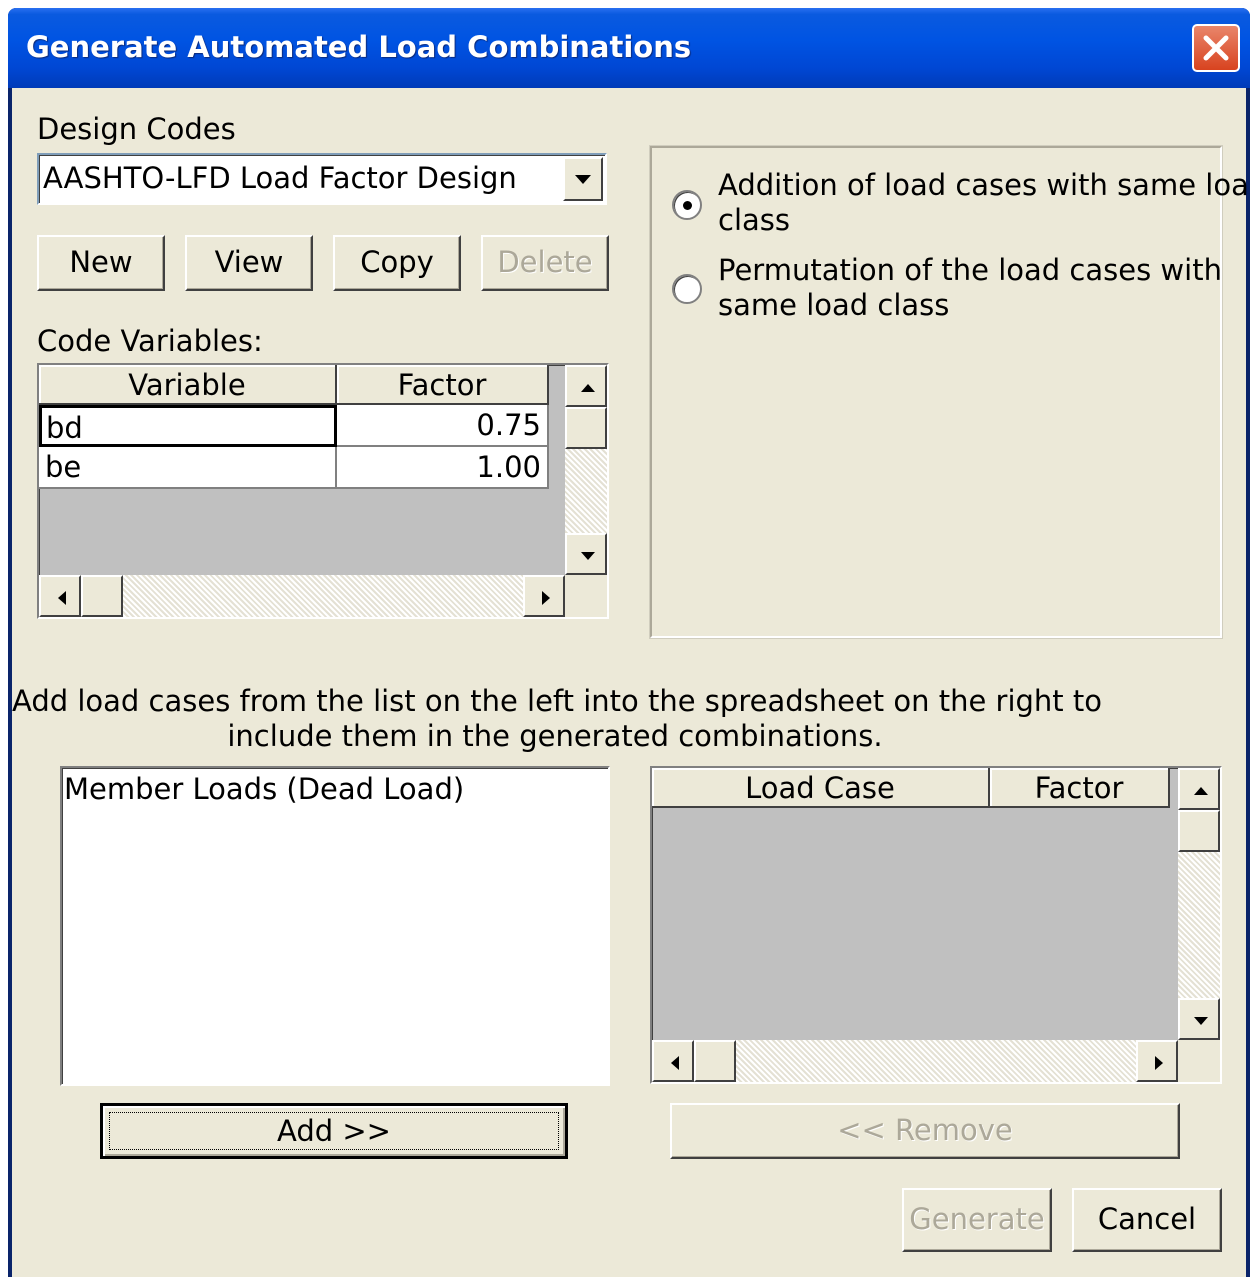 This screenshot has width=1250, height=1277. Describe the element at coordinates (335, 926) in the screenshot. I see `available-load-cases-list: Member Loads (Dead Load)` at that location.